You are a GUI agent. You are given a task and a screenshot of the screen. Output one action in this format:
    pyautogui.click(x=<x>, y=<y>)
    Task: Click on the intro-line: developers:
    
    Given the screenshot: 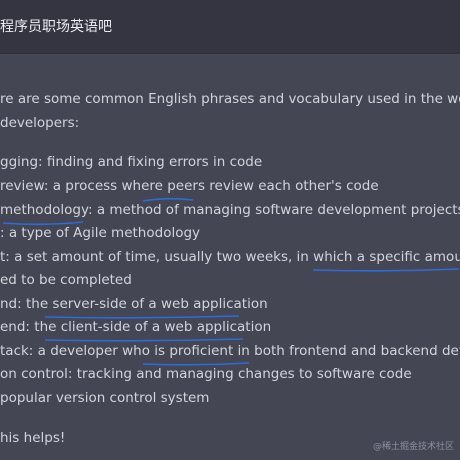 What is the action you would take?
    pyautogui.click(x=40, y=123)
    